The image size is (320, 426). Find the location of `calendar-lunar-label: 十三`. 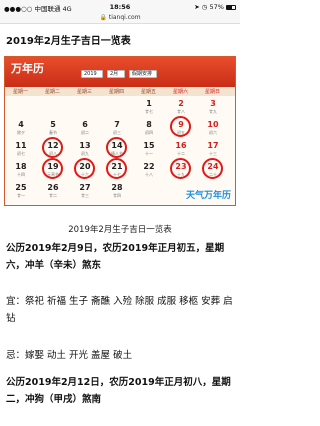

calendar-lunar-label: 十三 is located at coordinates (213, 153).